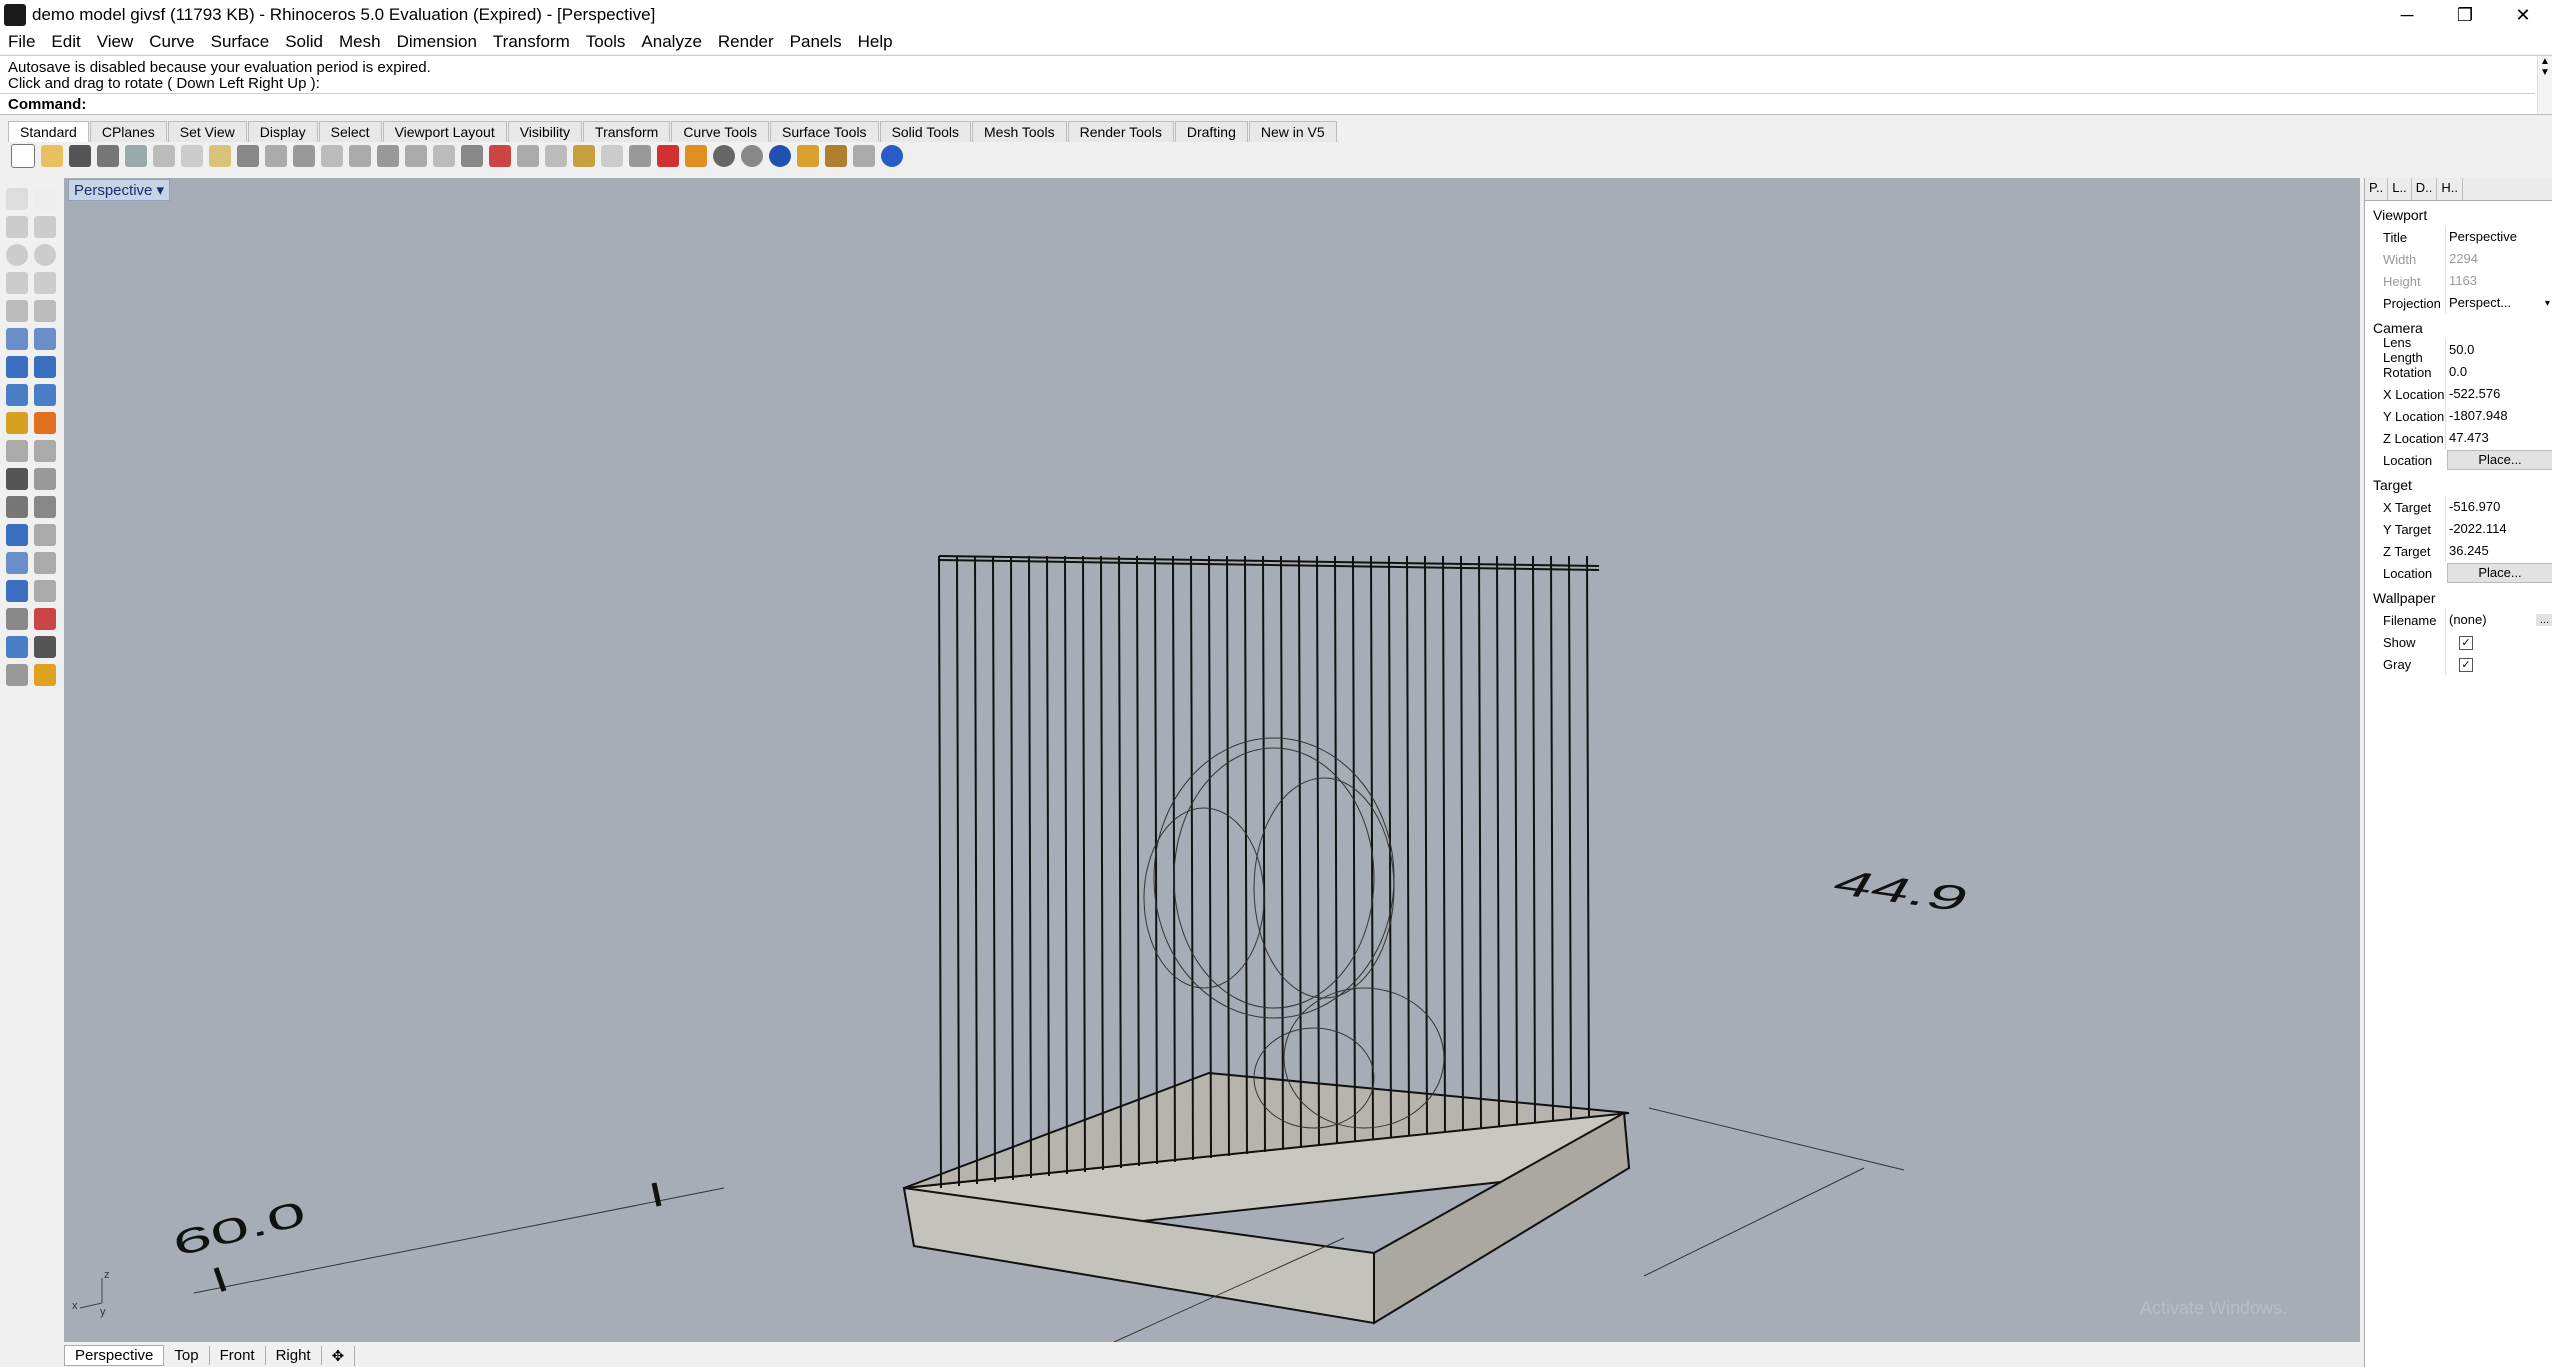 The width and height of the screenshot is (2552, 1367). I want to click on new-file-icon, so click(23, 156).